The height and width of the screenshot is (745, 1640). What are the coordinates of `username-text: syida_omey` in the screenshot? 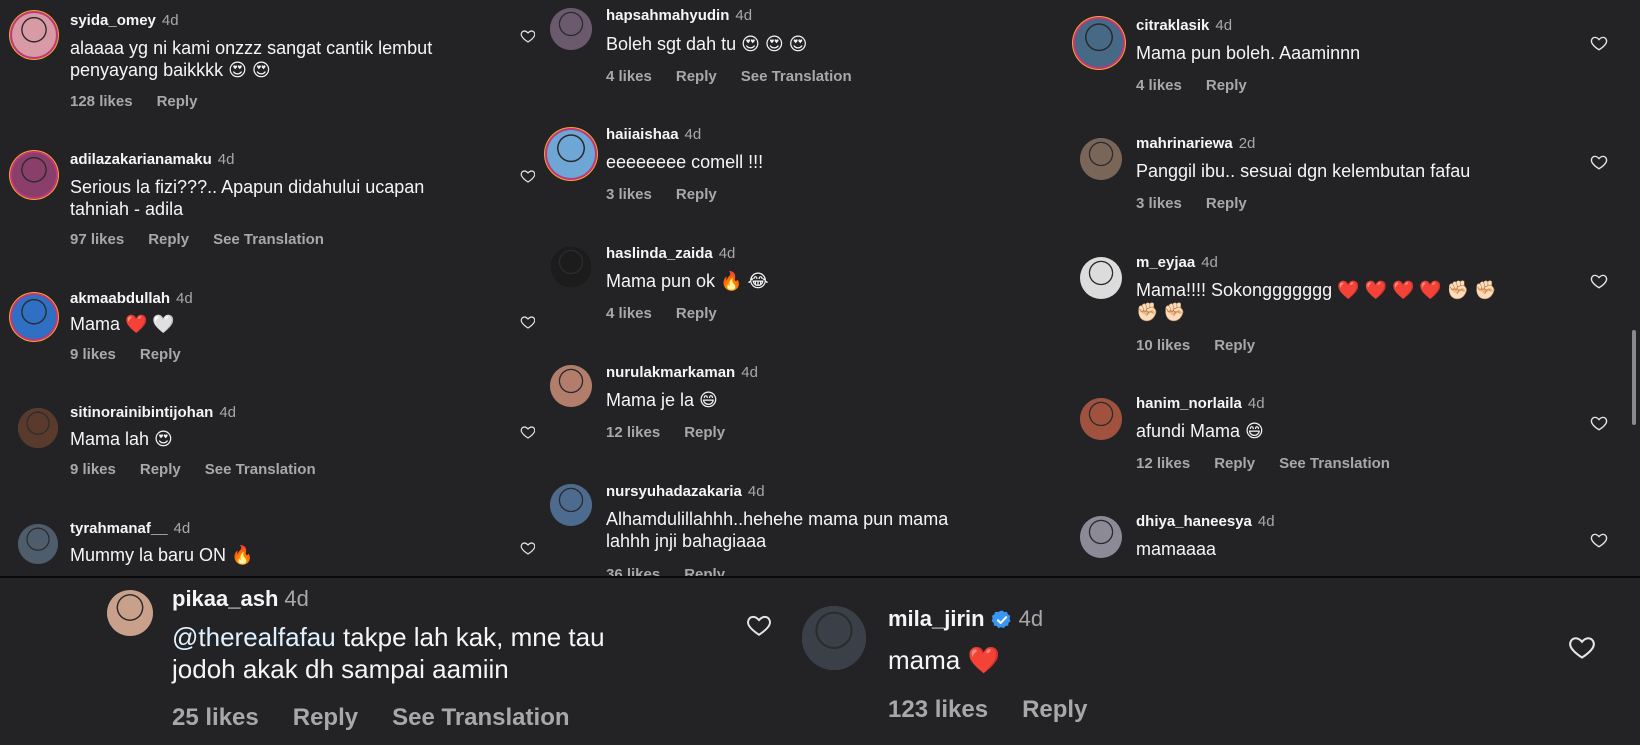 It's located at (113, 20).